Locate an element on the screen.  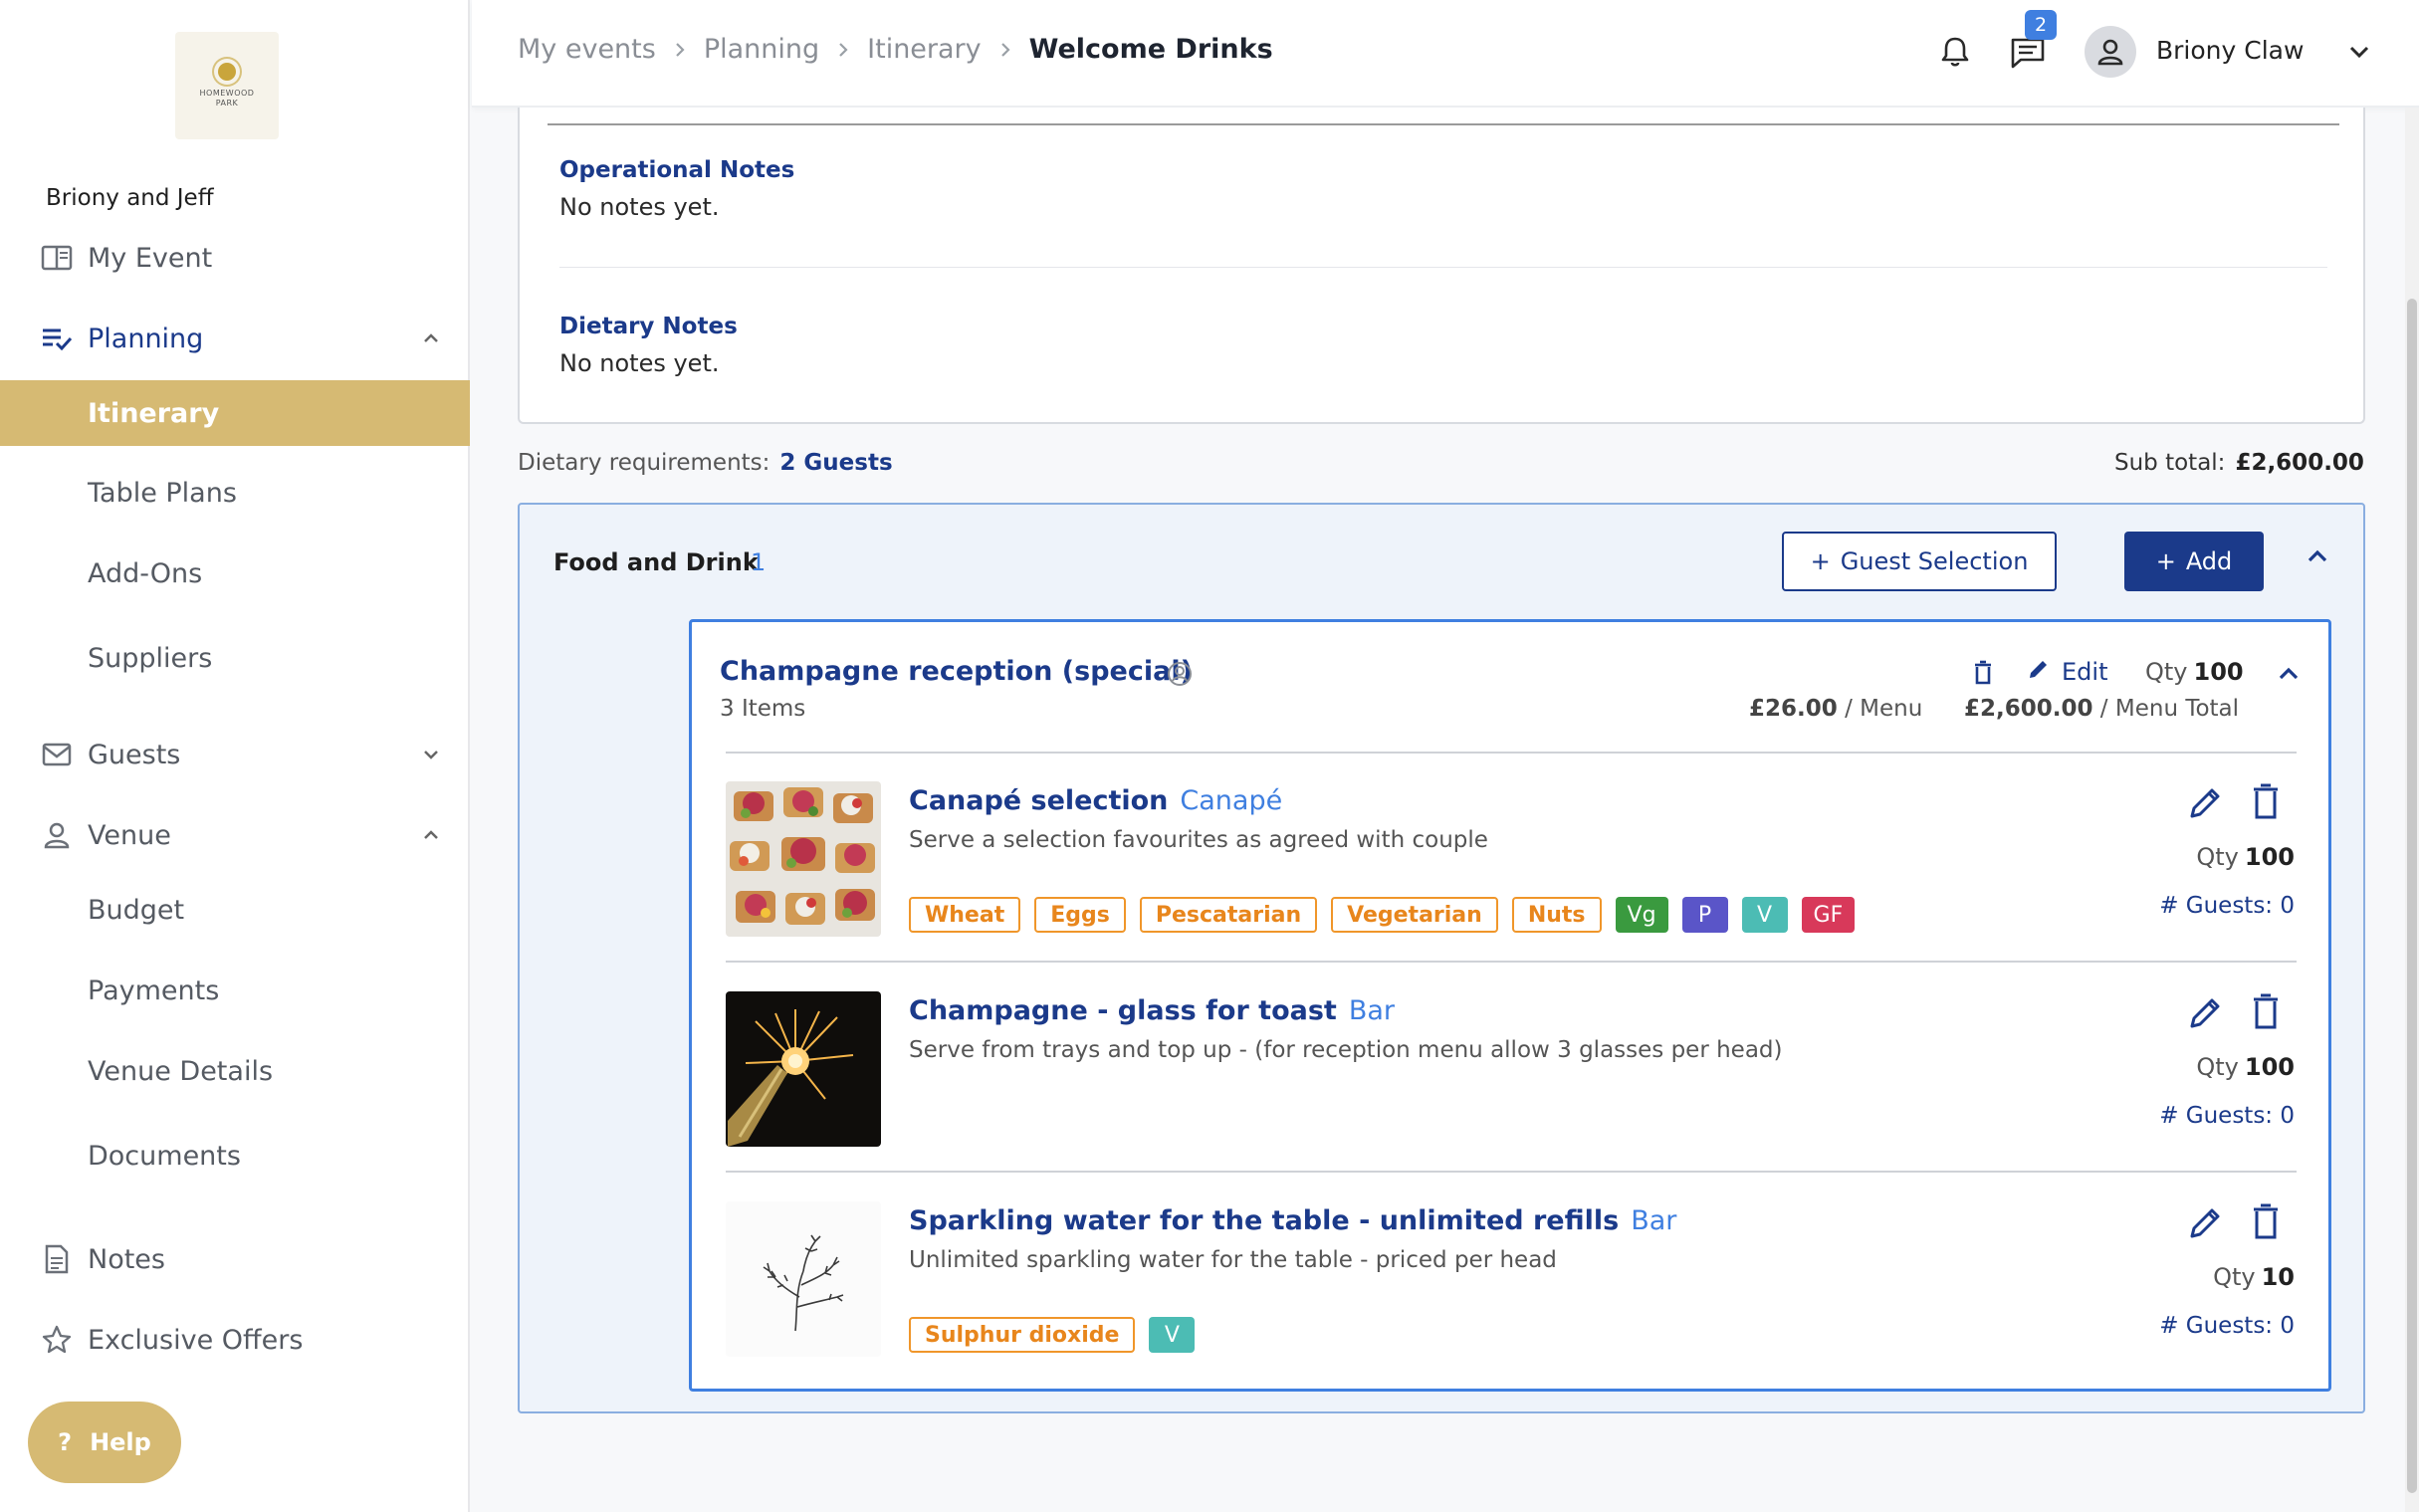
sidebar-item-guests: Guests is located at coordinates (235, 754).